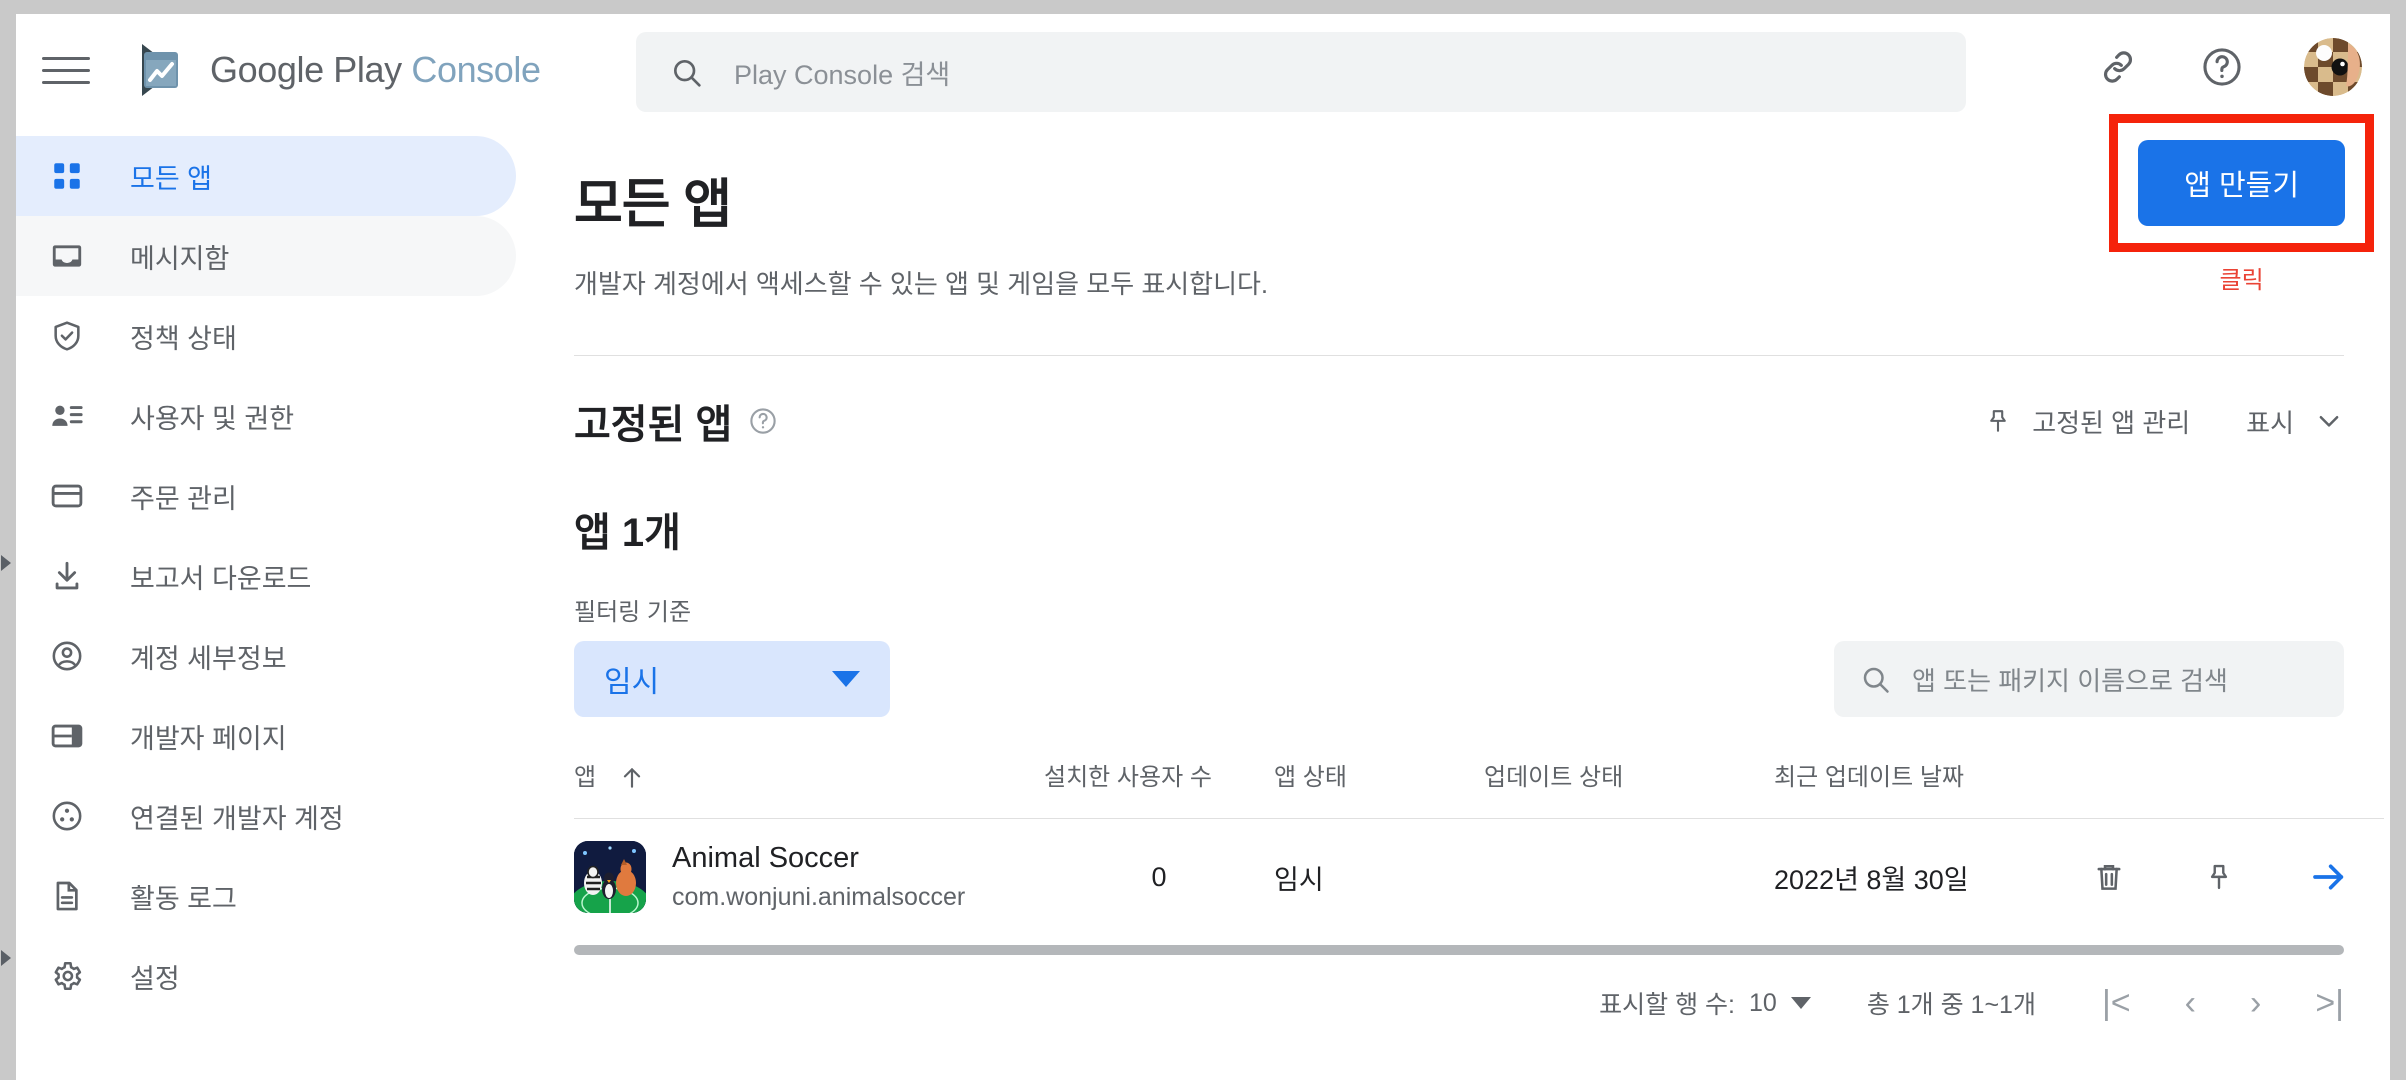 Image resolution: width=2406 pixels, height=1080 pixels. Describe the element at coordinates (76, 256) in the screenshot. I see `inbox-icon` at that location.